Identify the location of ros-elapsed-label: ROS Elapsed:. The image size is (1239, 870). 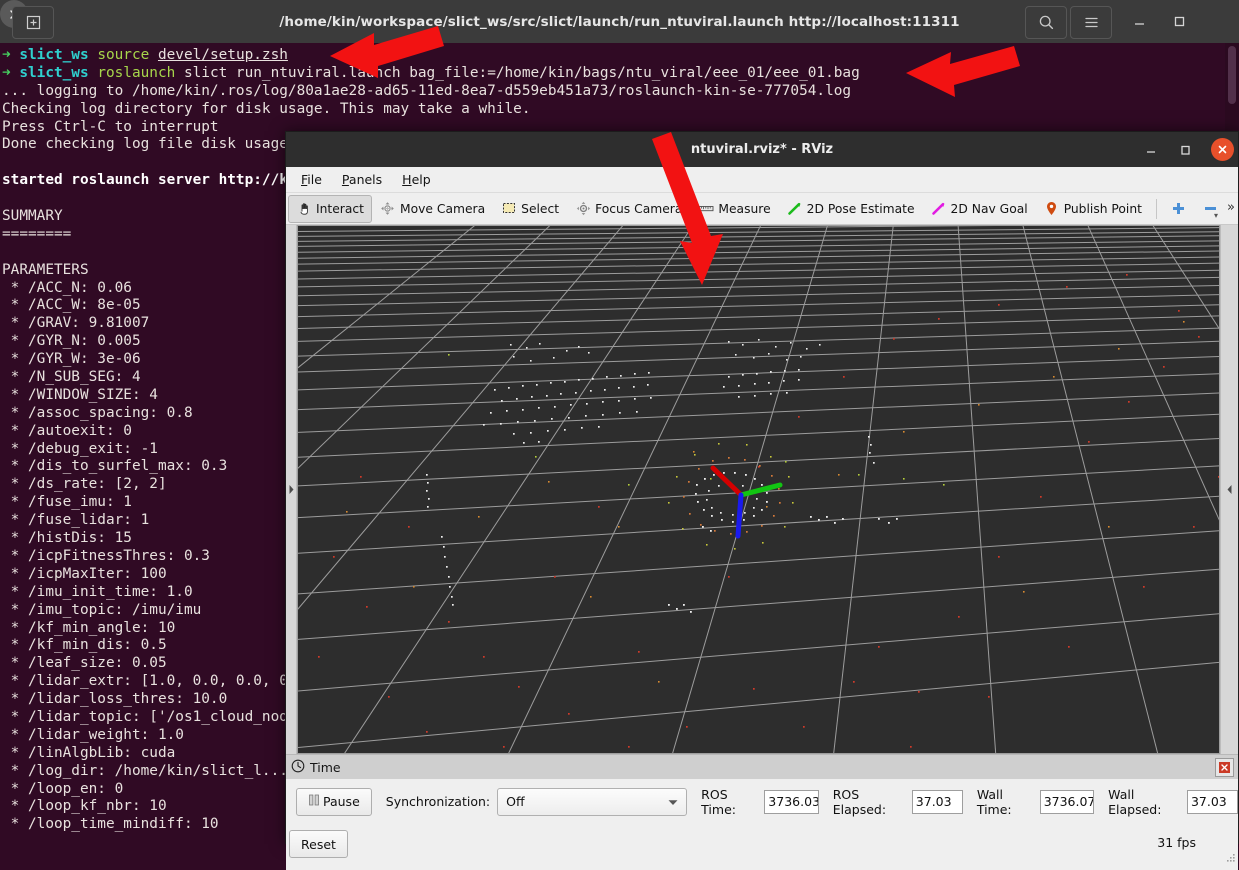
(859, 801).